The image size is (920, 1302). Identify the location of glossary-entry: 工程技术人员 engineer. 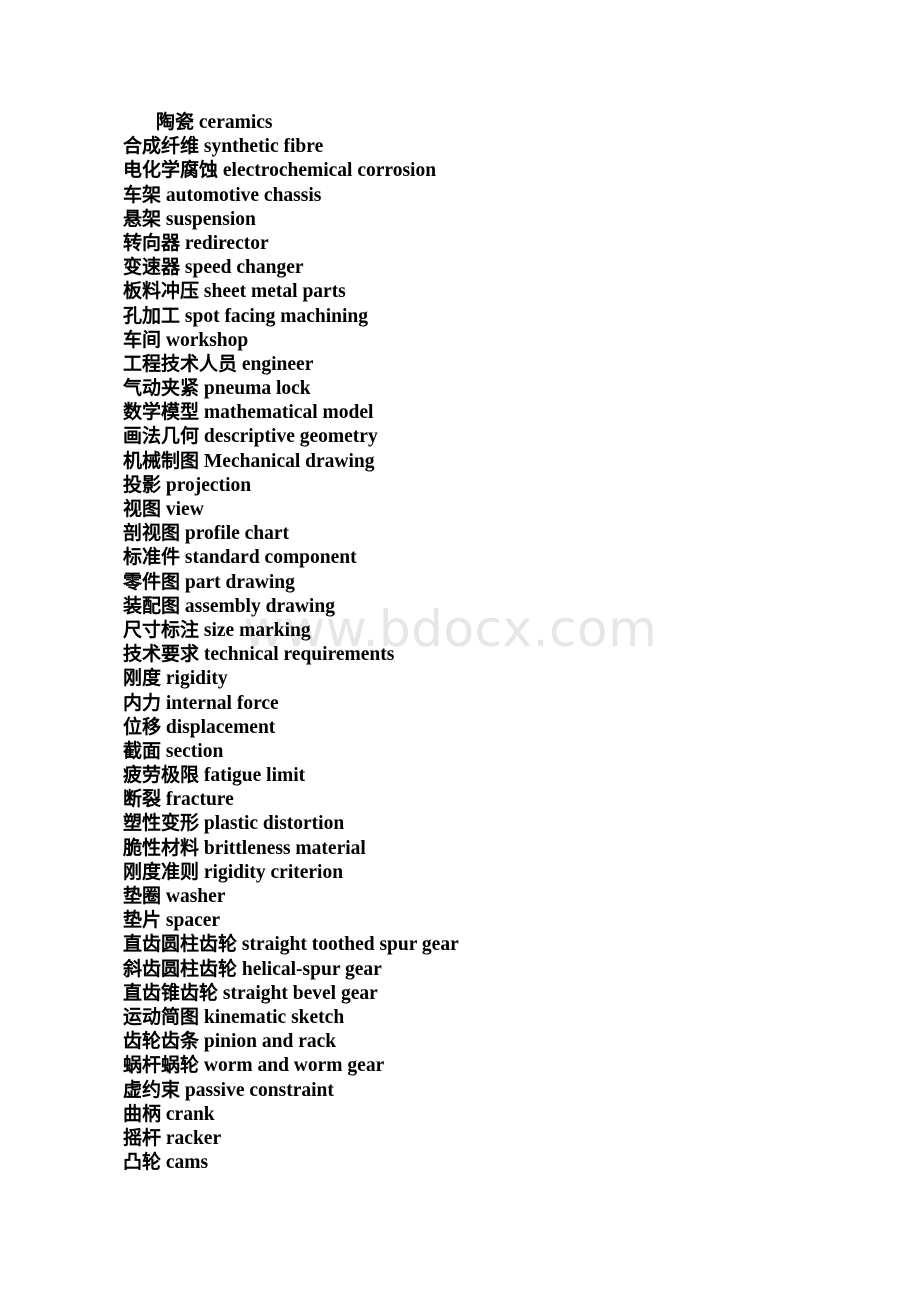
(473, 364).